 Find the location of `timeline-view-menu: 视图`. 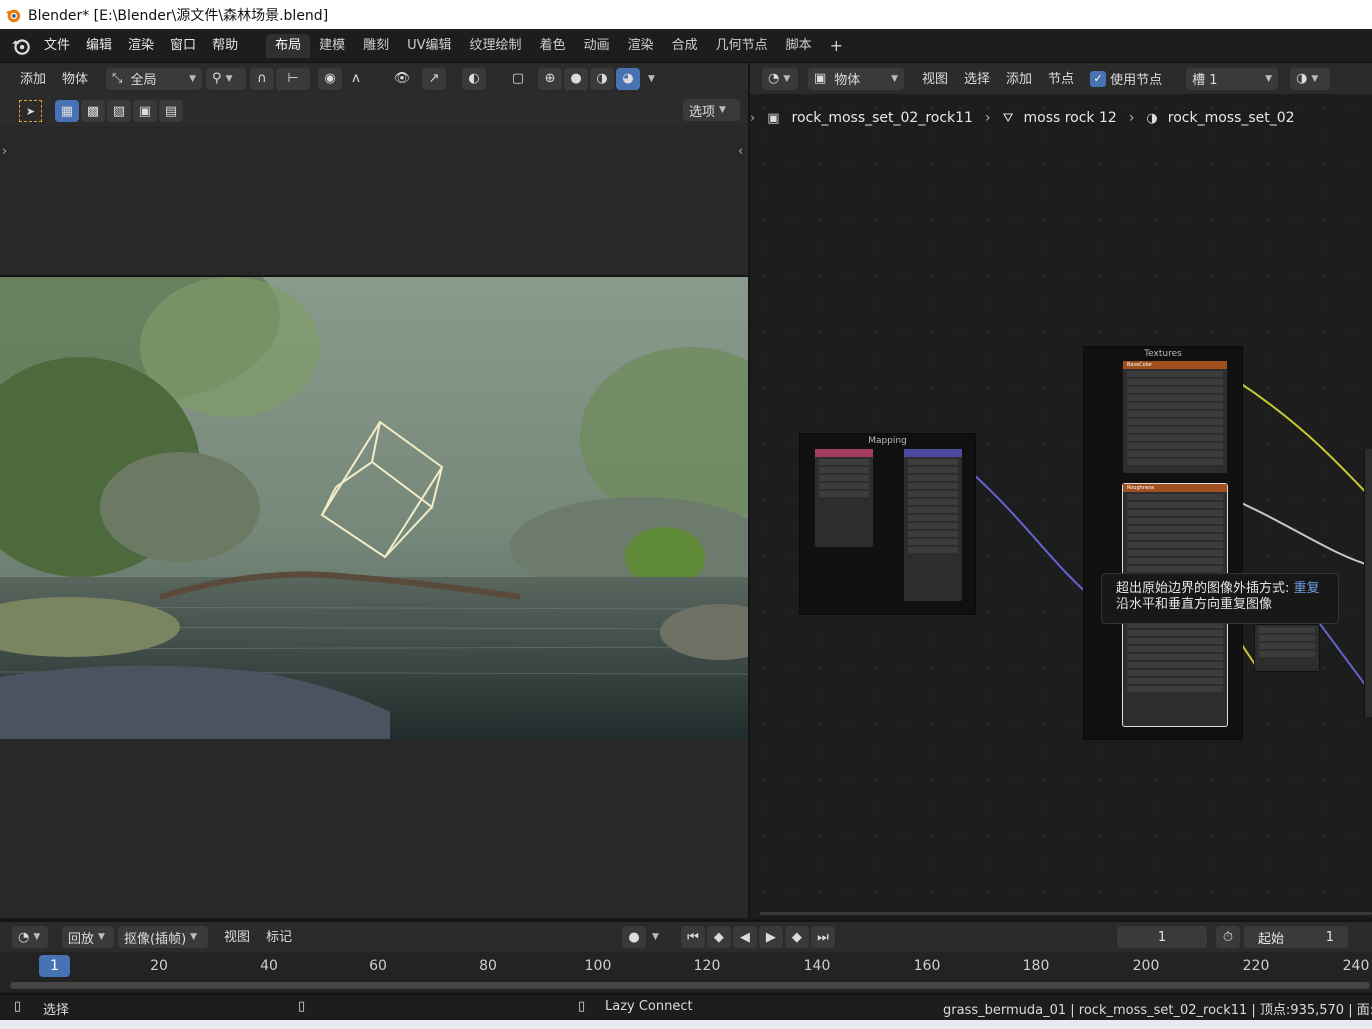

timeline-view-menu: 视图 is located at coordinates (237, 937).